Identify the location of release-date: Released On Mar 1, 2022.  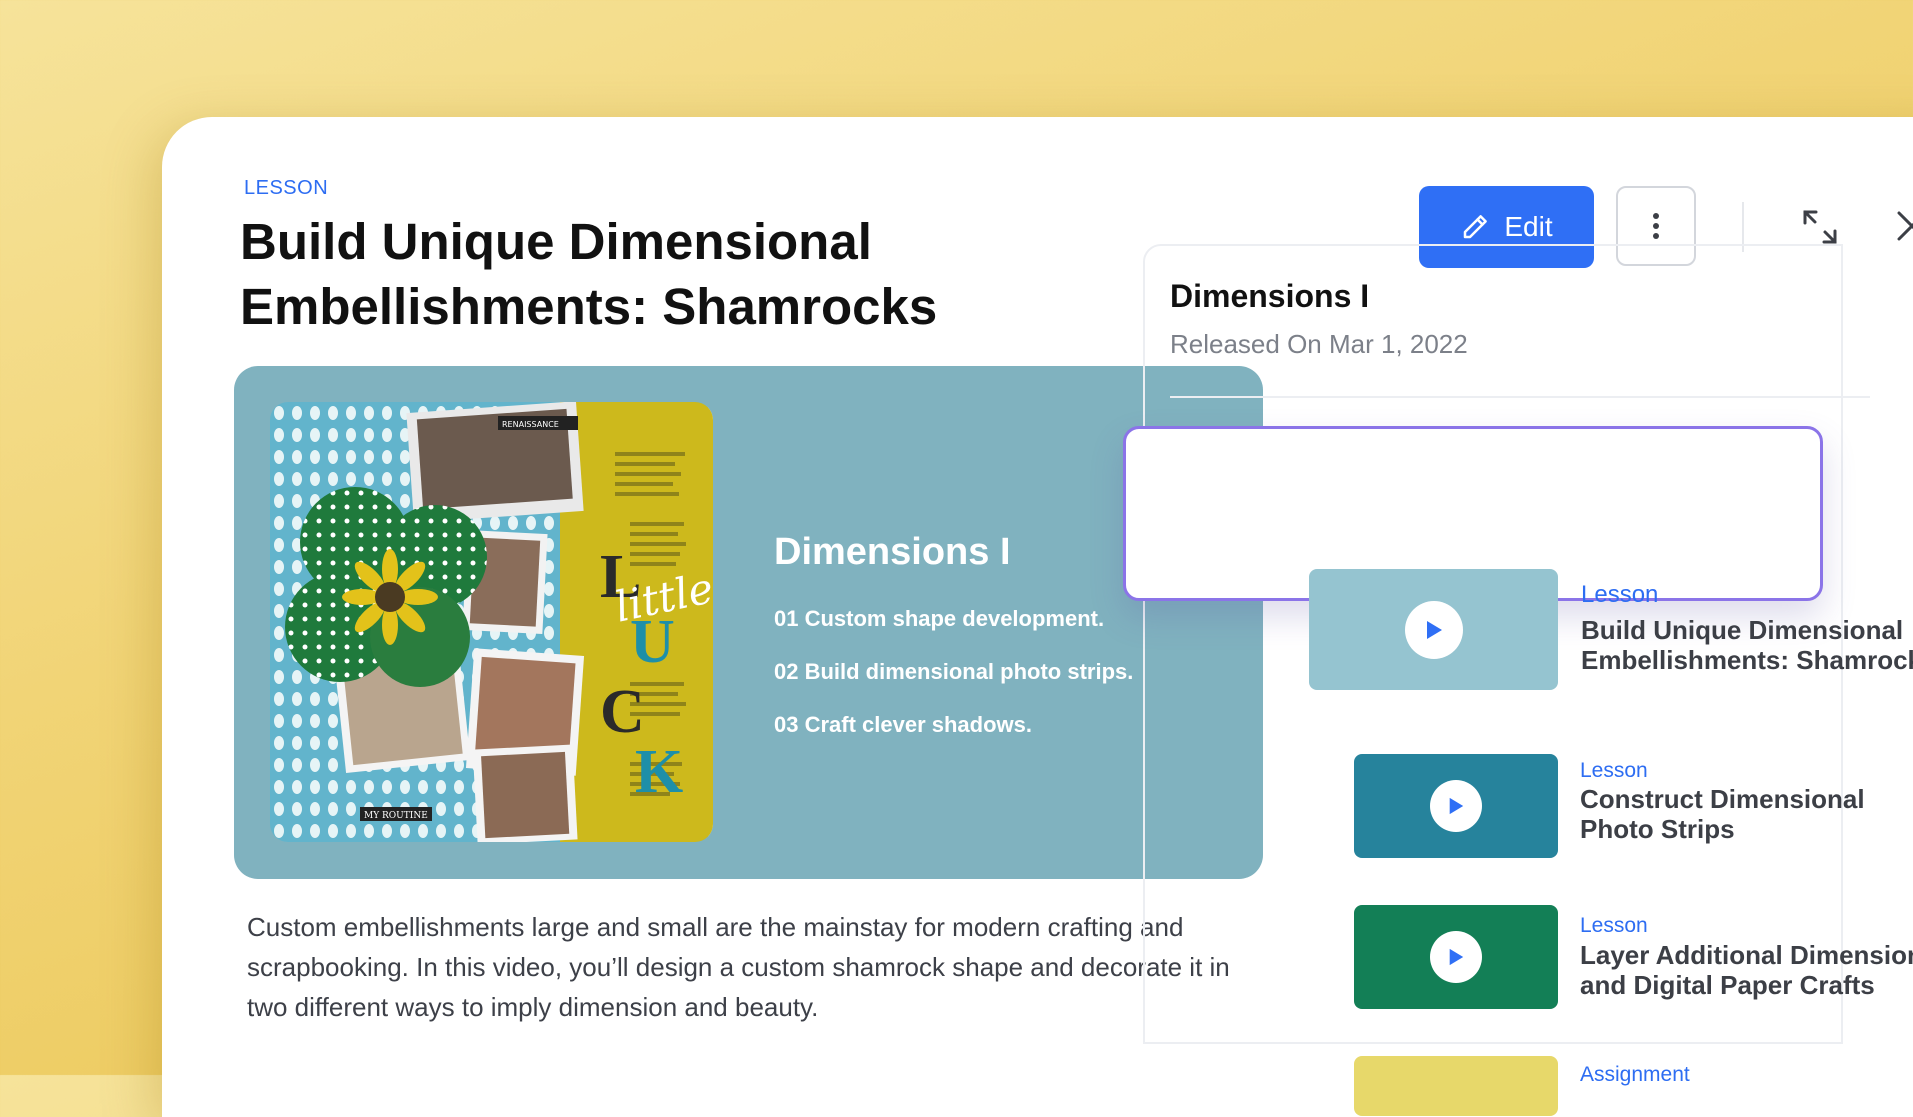
(1319, 344).